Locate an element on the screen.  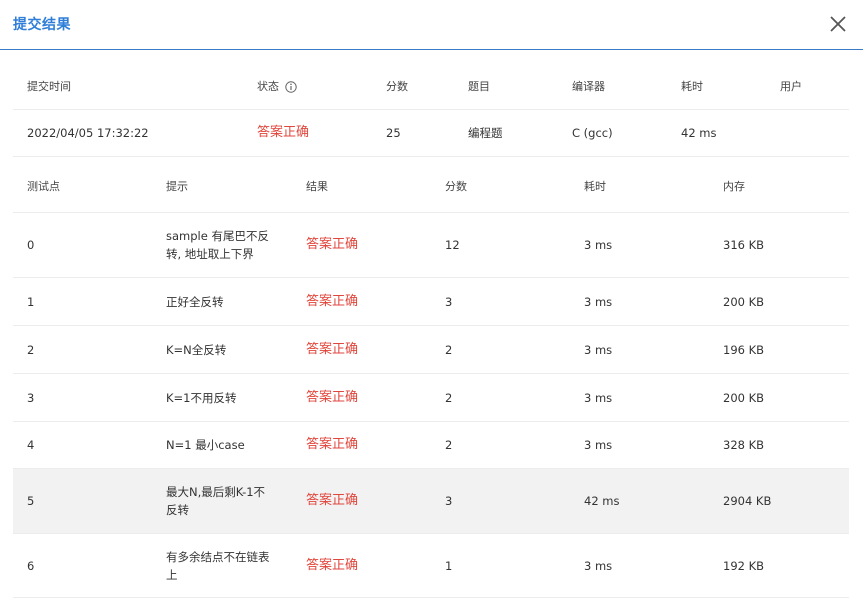
submit-score: 25 is located at coordinates (393, 133).